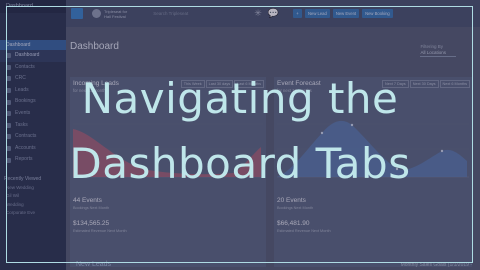 Image resolution: width=480 pixels, height=270 pixels. I want to click on overlay-title-line1: Navigating the, so click(240, 98).